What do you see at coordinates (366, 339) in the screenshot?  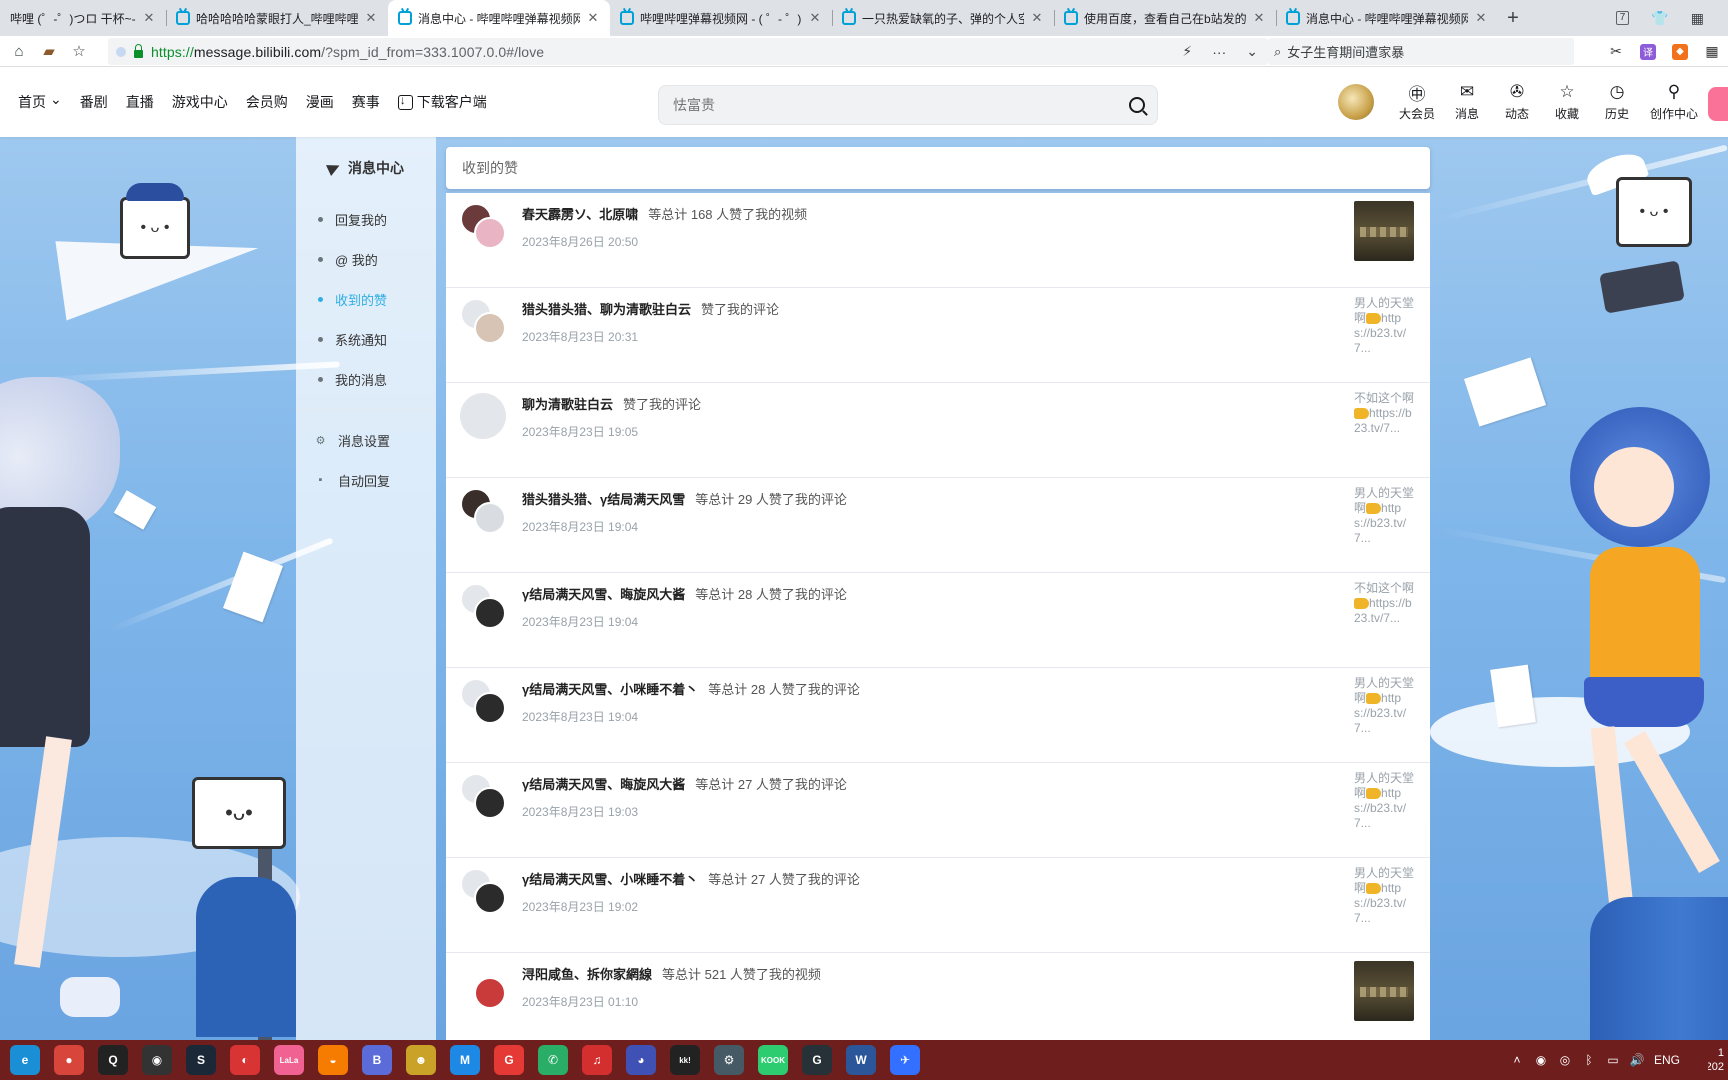 I see `sidebar-item: 系统通知` at bounding box center [366, 339].